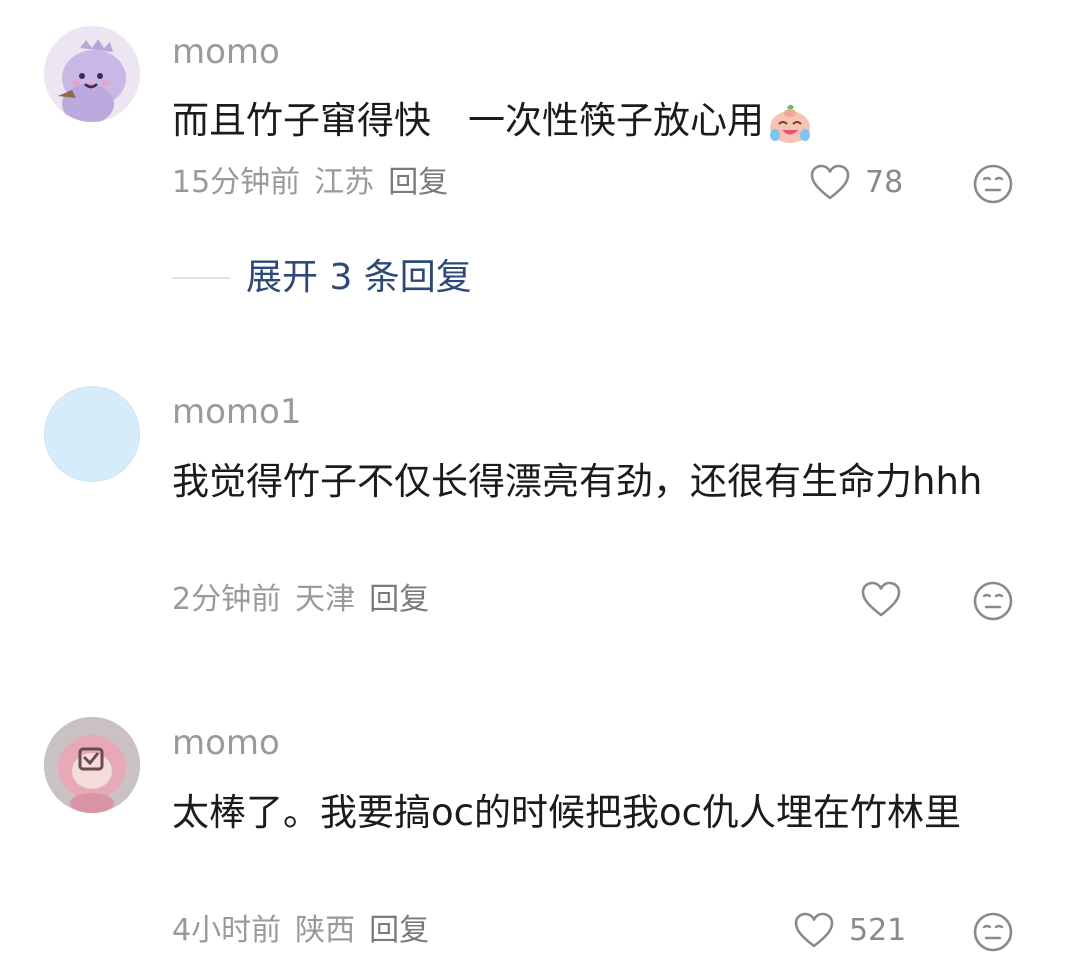  What do you see at coordinates (884, 182) in the screenshot?
I see `like-count: 78` at bounding box center [884, 182].